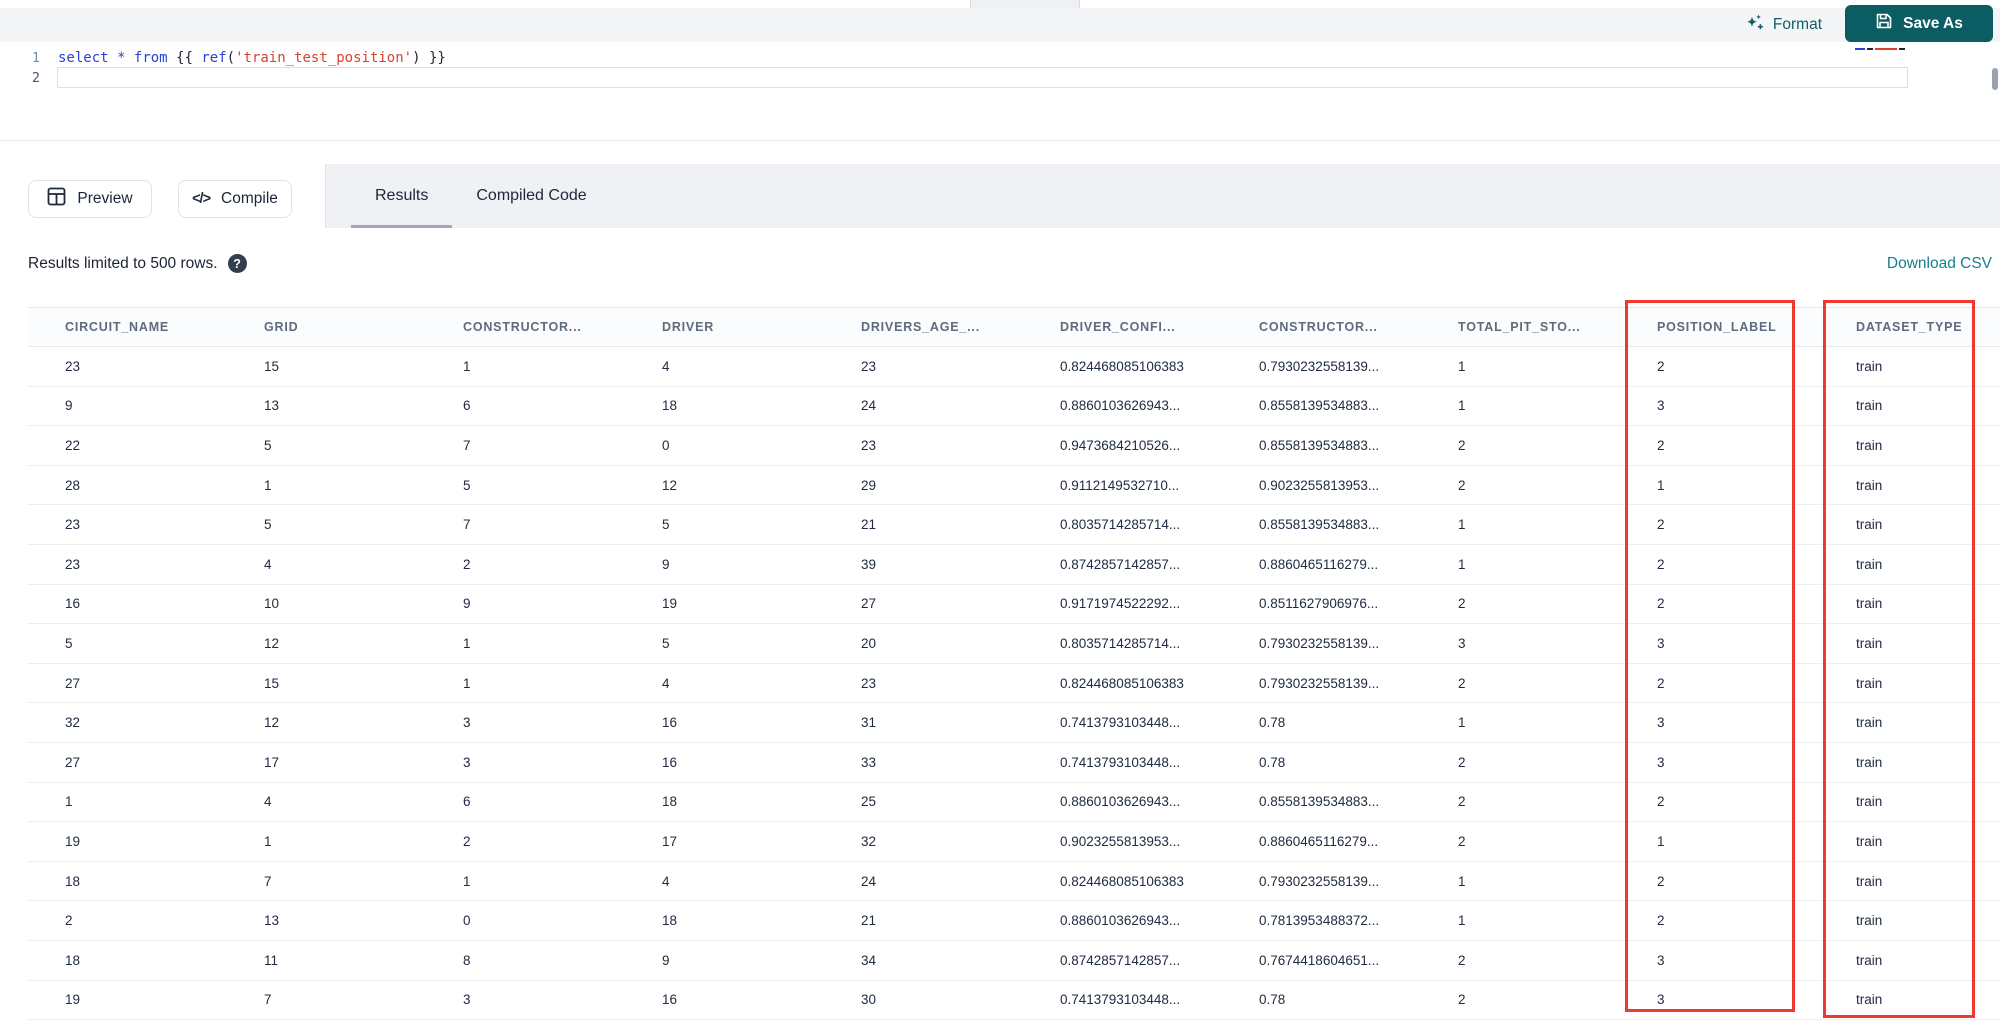  What do you see at coordinates (90, 199) in the screenshot?
I see `preview-button: Preview` at bounding box center [90, 199].